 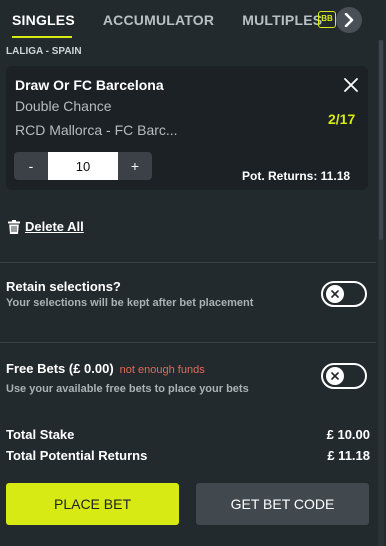 I want to click on tab-multiples: MULTIPLES, so click(x=282, y=20).